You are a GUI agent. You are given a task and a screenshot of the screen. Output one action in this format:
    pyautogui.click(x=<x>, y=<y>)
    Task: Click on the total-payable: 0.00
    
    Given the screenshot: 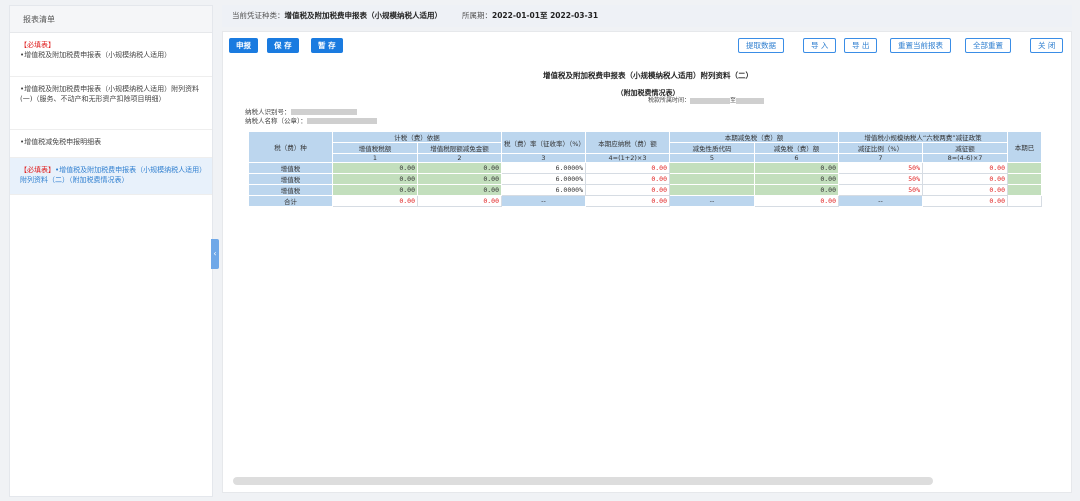 What is the action you would take?
    pyautogui.click(x=627, y=201)
    